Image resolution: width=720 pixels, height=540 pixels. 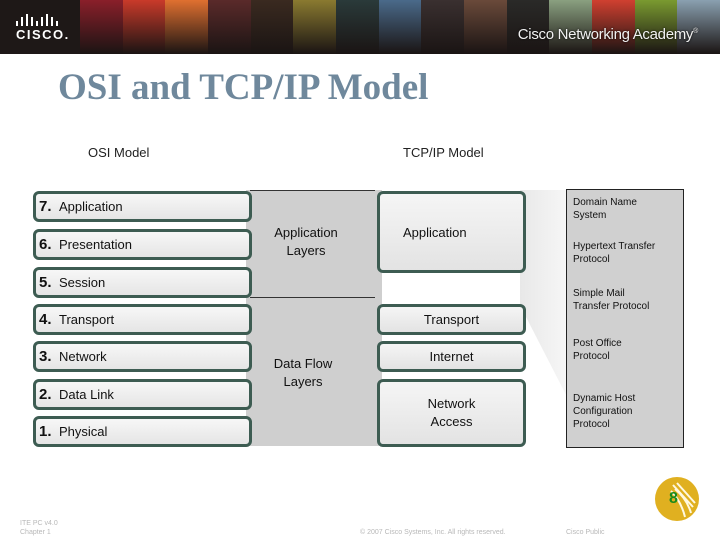 I want to click on protocol-smtp: Simple Mail Transfer Protocol, so click(x=611, y=300).